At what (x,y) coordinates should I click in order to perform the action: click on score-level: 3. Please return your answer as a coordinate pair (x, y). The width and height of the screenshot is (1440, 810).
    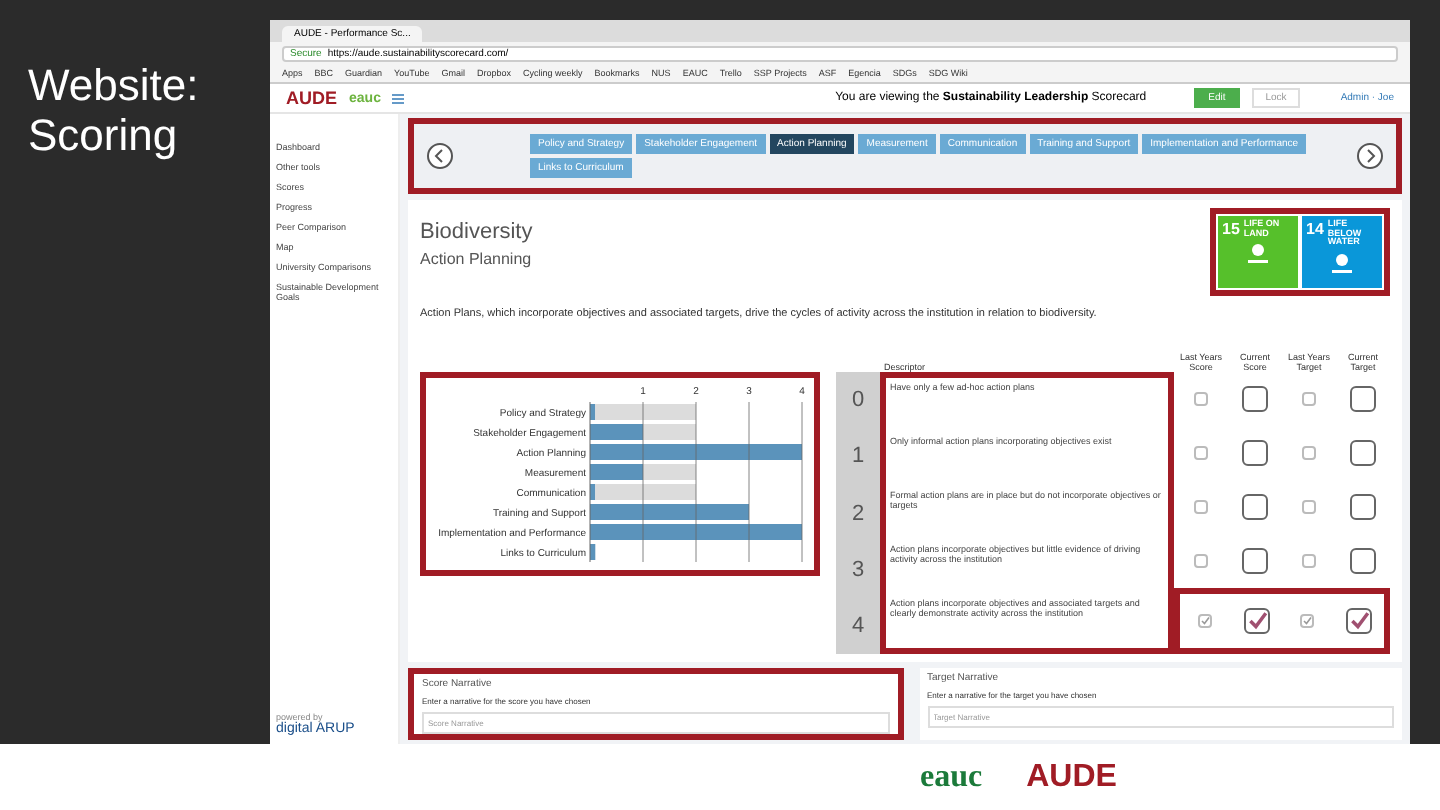
    Looking at the image, I should click on (858, 570).